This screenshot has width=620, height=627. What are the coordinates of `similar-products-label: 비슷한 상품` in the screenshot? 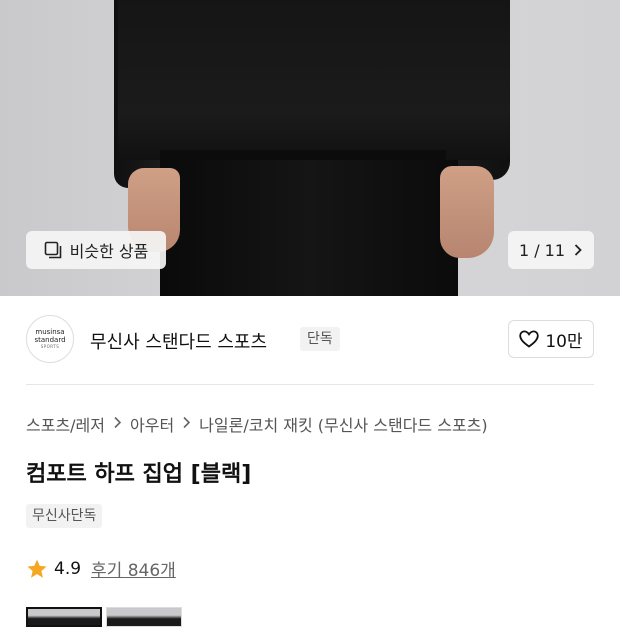 It's located at (109, 251).